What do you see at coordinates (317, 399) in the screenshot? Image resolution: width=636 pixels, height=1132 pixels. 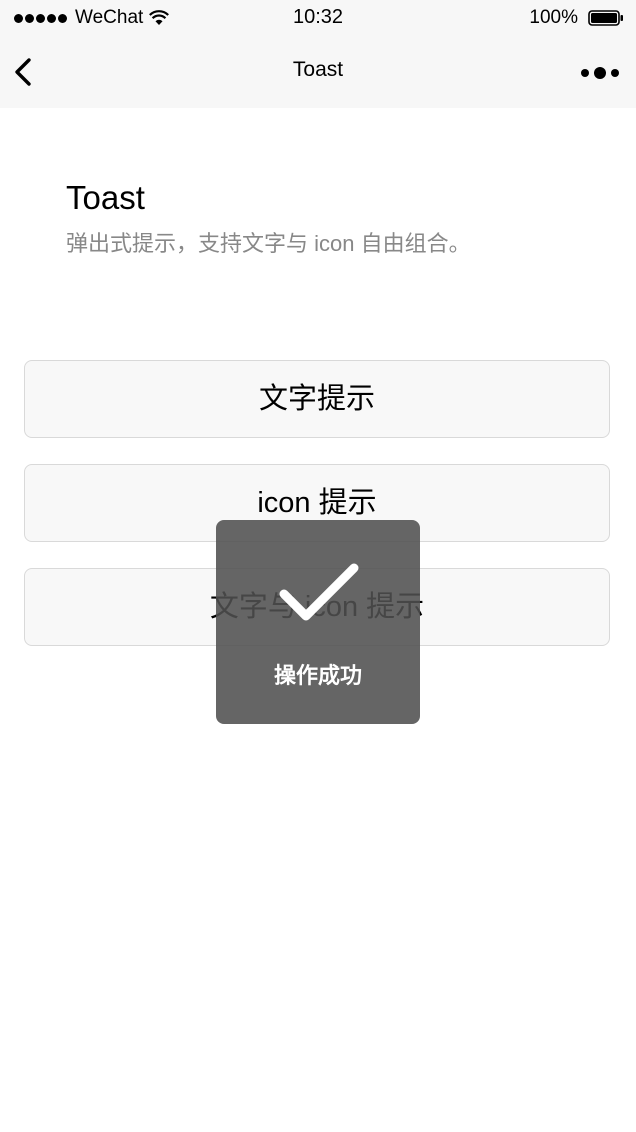 I see `text-toast-button: 文字提示` at bounding box center [317, 399].